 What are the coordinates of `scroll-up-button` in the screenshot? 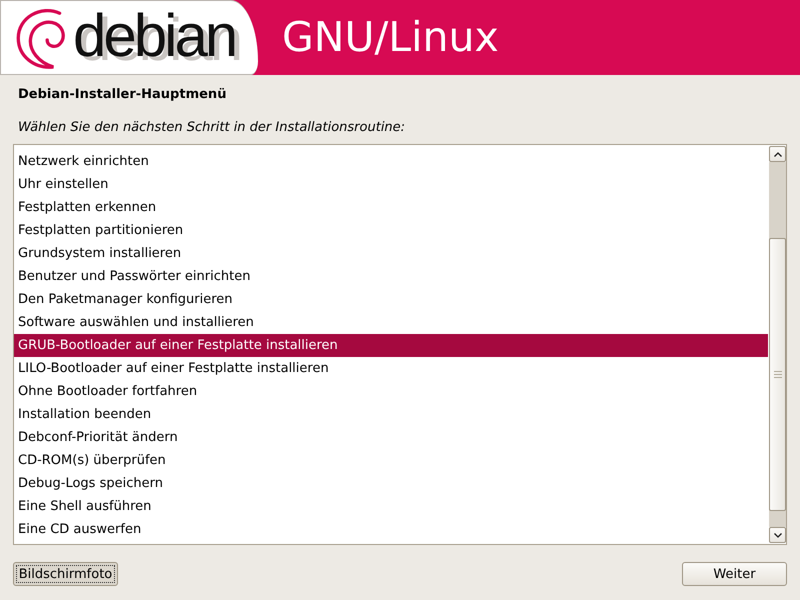 It's located at (777, 154).